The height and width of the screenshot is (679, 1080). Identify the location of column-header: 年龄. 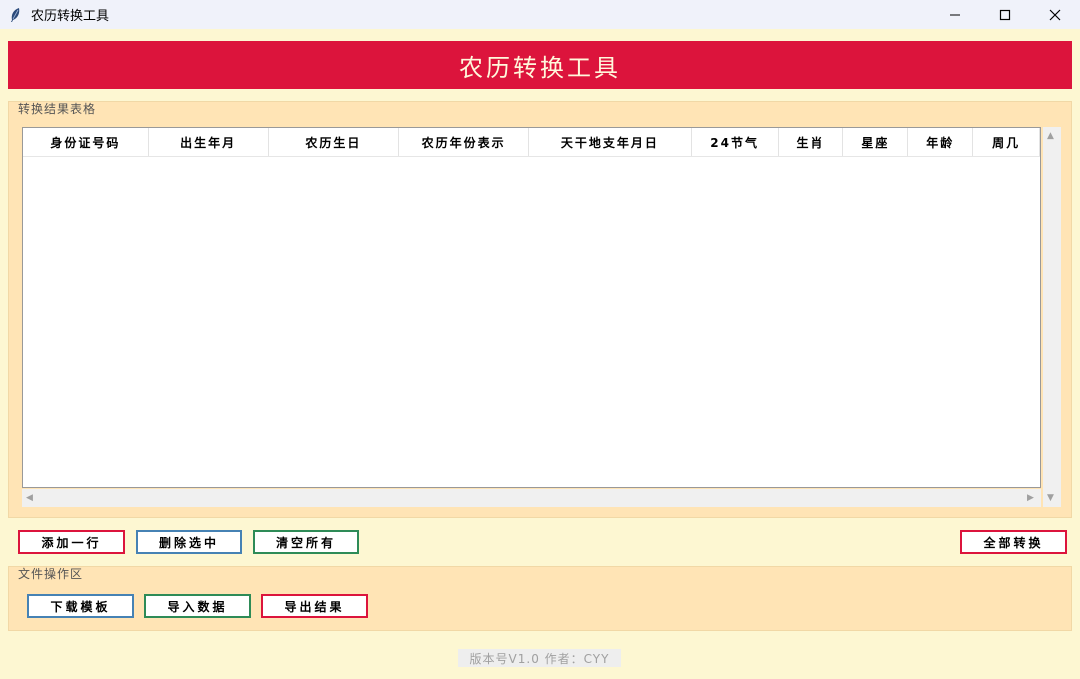
(941, 142).